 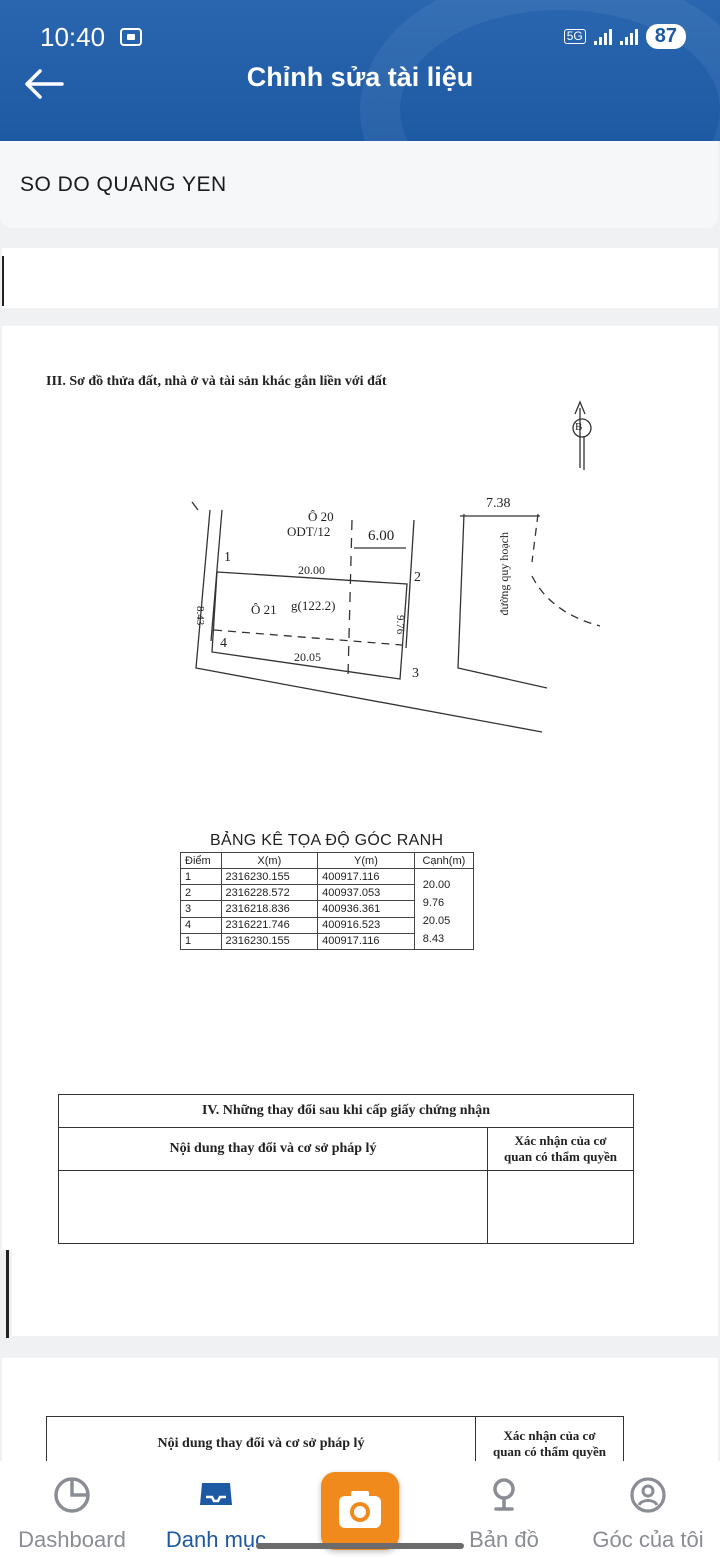 I want to click on screen-record-icon, so click(x=131, y=37).